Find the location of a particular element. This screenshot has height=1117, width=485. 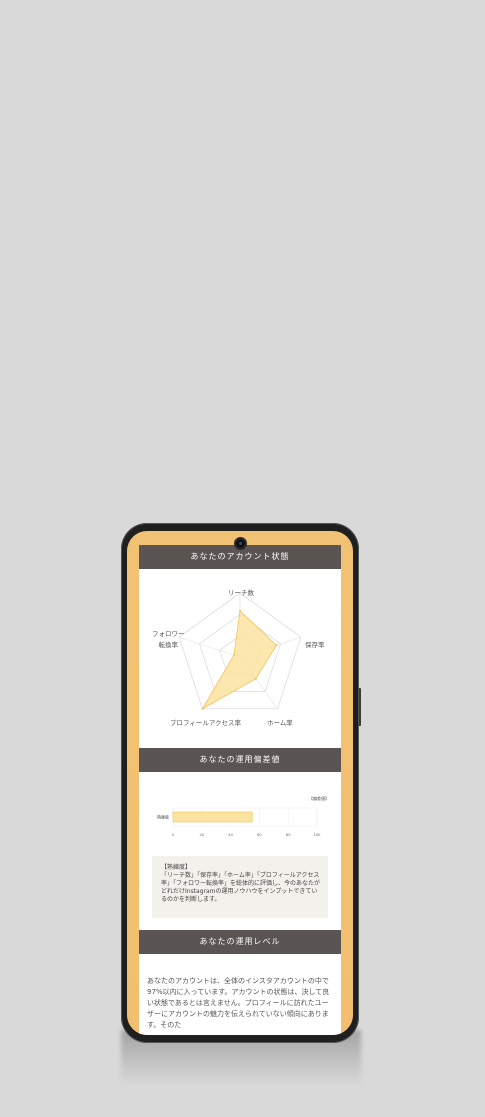

account-status-header: あなたのアカウント状態 is located at coordinates (240, 557).